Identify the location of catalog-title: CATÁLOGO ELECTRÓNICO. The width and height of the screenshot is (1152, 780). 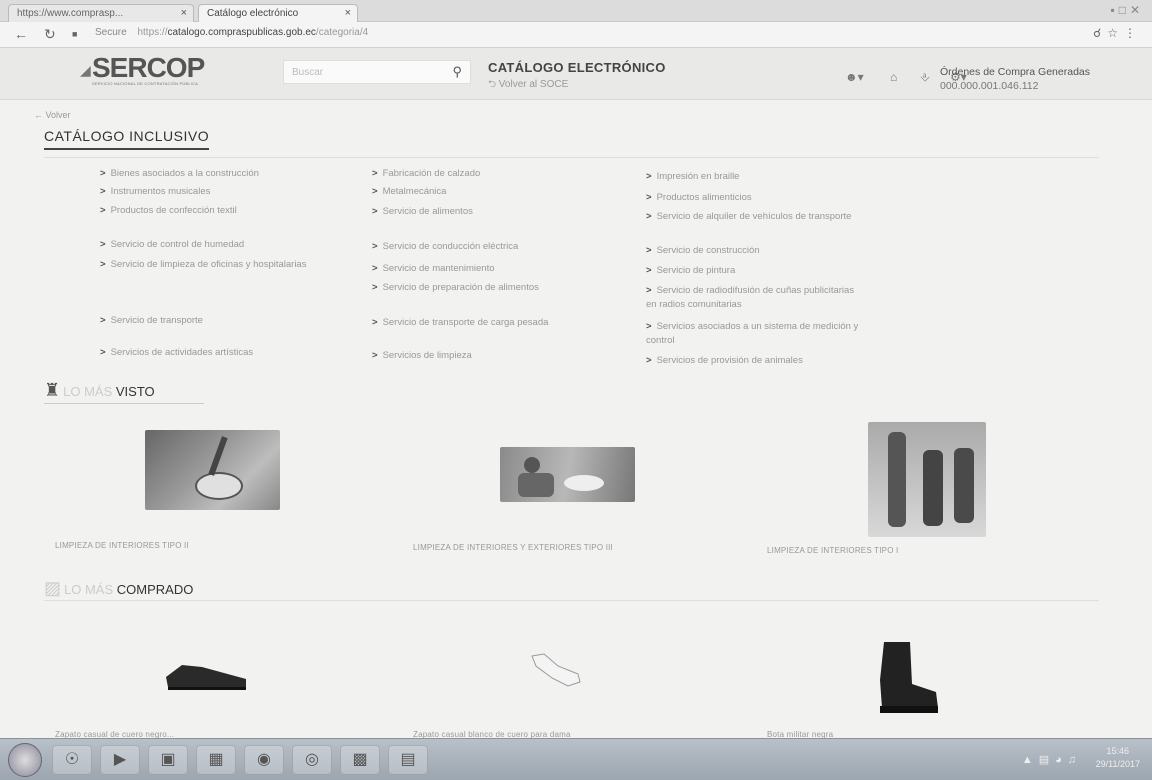
(577, 67).